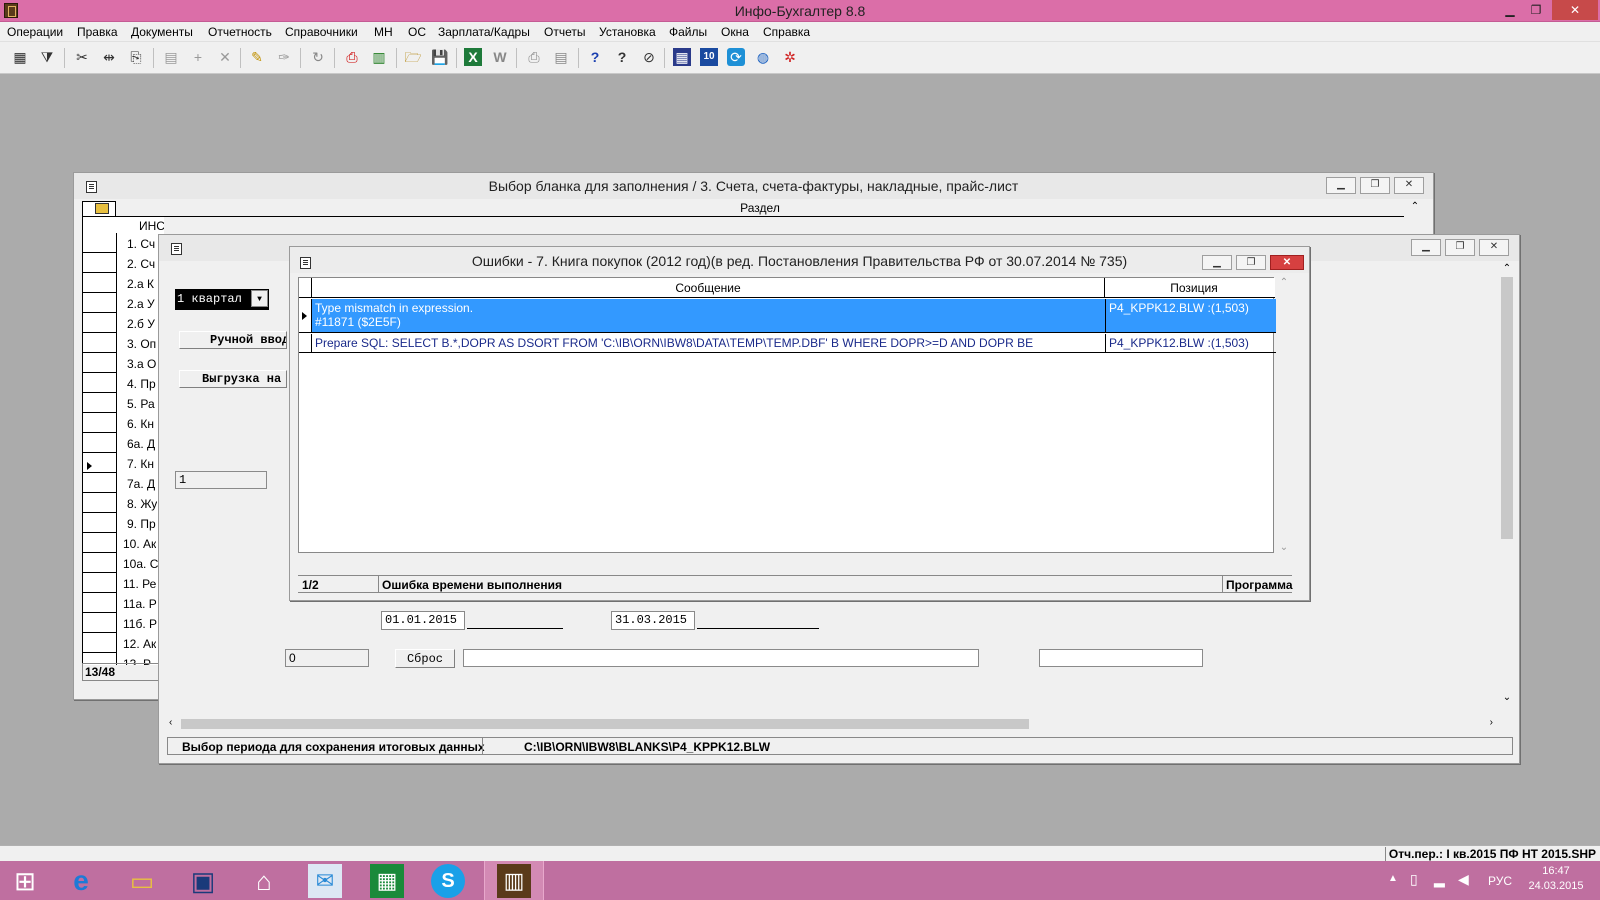 Image resolution: width=1600 pixels, height=900 pixels. I want to click on menu-reports: Отчеты, so click(564, 32).